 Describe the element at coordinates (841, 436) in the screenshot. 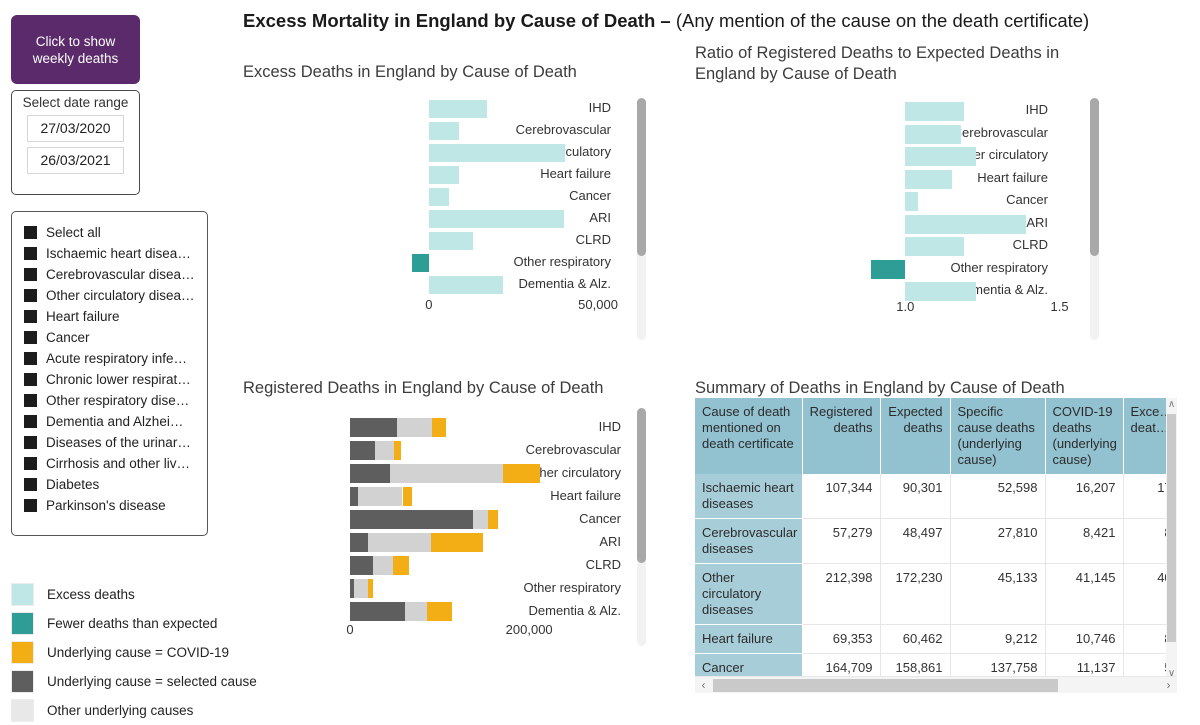

I see `col-header-registered: Registered deaths` at that location.